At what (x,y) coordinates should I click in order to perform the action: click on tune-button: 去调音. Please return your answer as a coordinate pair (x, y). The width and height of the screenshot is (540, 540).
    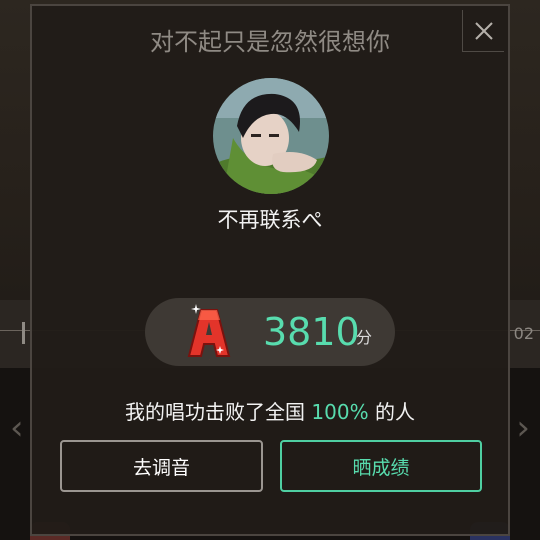
    Looking at the image, I should click on (161, 466).